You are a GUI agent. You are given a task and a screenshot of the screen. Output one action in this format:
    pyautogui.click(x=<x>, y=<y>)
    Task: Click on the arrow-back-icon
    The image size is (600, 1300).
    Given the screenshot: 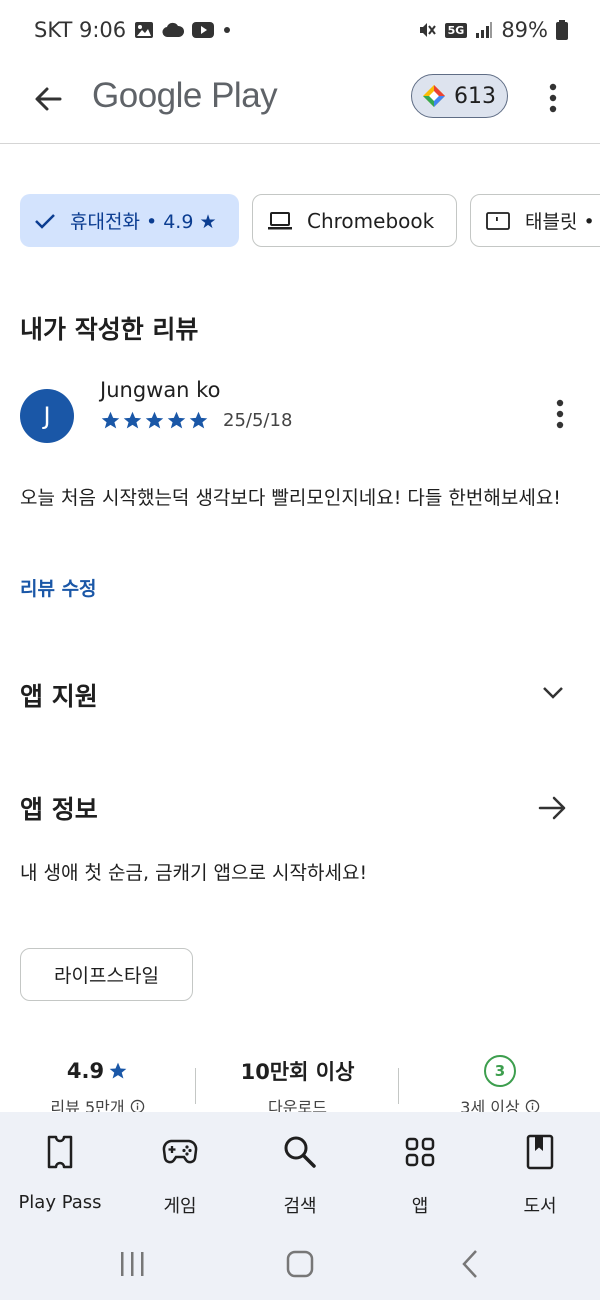 What is the action you would take?
    pyautogui.click(x=48, y=99)
    